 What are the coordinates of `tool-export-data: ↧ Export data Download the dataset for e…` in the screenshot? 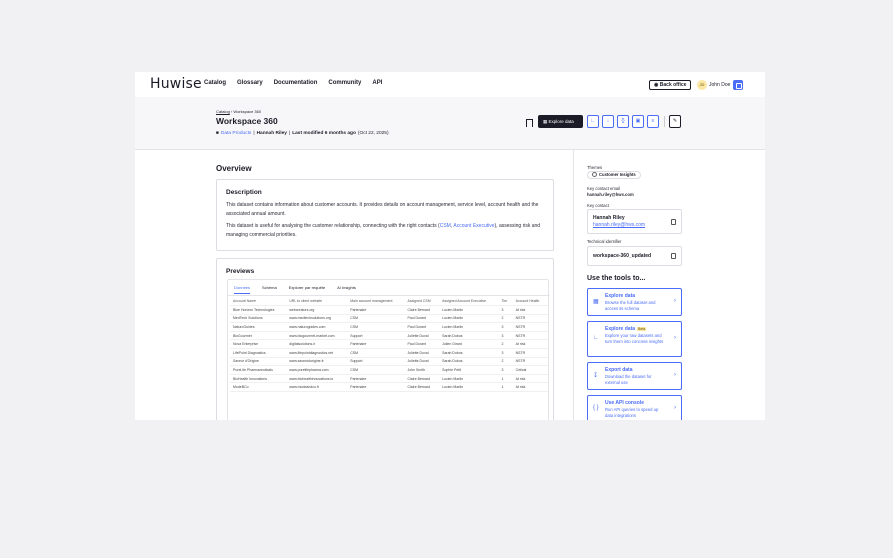 It's located at (634, 376).